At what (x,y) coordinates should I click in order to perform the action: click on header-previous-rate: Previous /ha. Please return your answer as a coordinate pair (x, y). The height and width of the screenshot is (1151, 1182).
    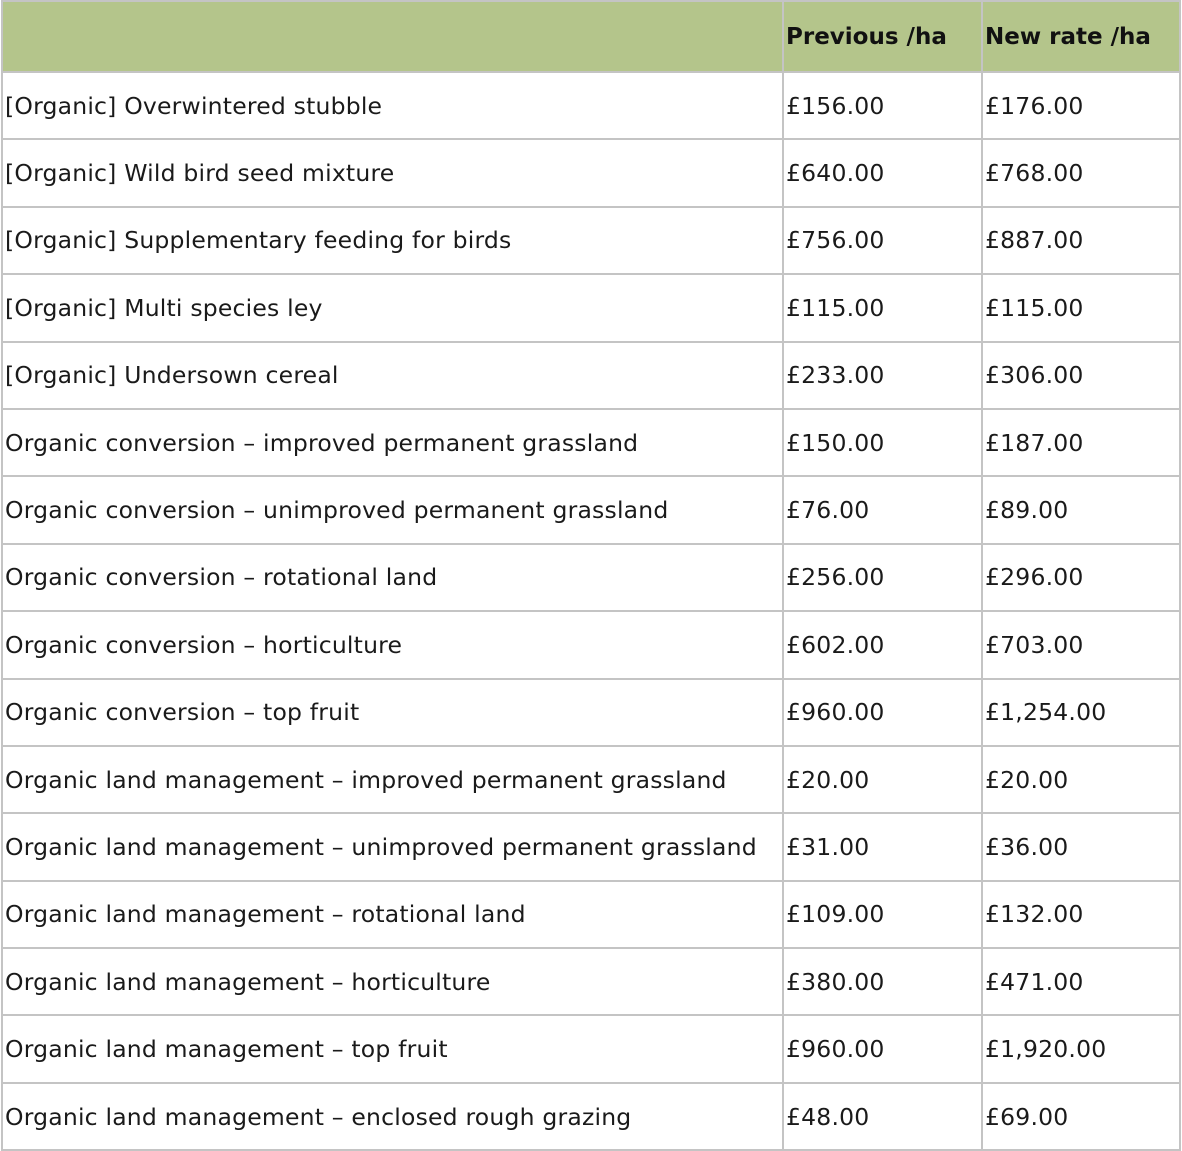
    Looking at the image, I should click on (882, 36).